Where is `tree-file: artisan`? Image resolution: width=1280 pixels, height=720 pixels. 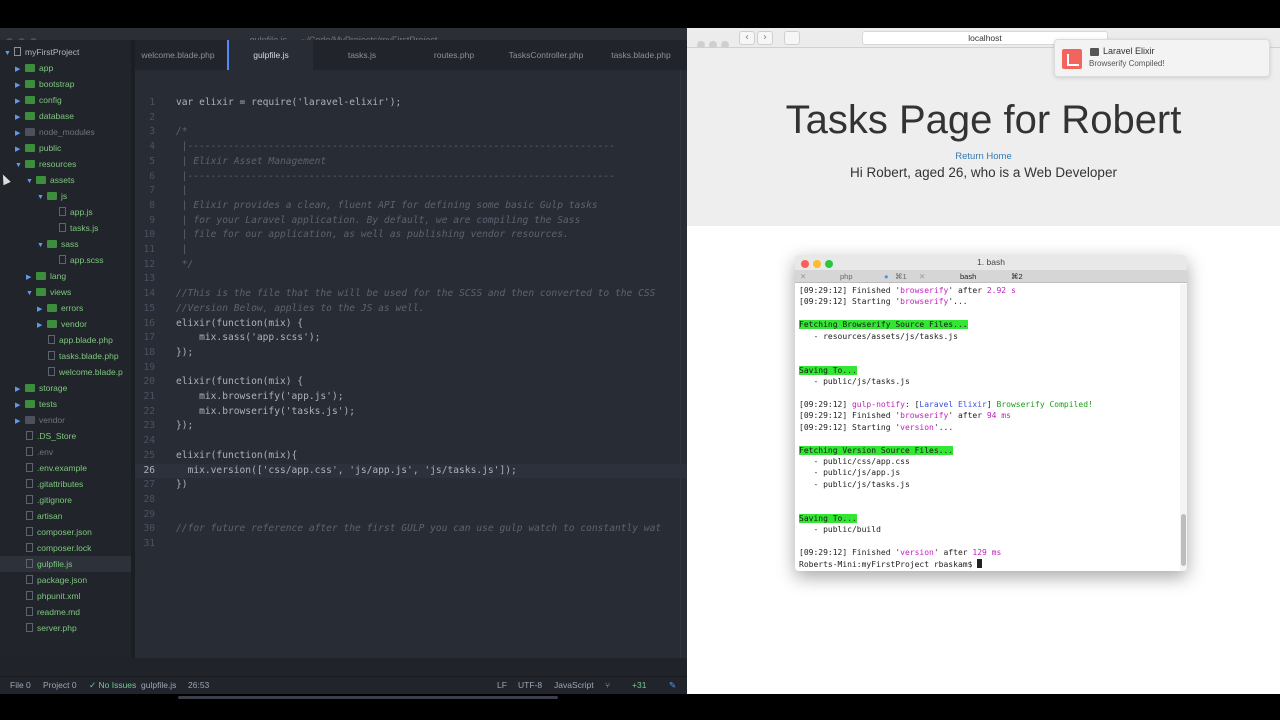
tree-file: artisan is located at coordinates (65, 516).